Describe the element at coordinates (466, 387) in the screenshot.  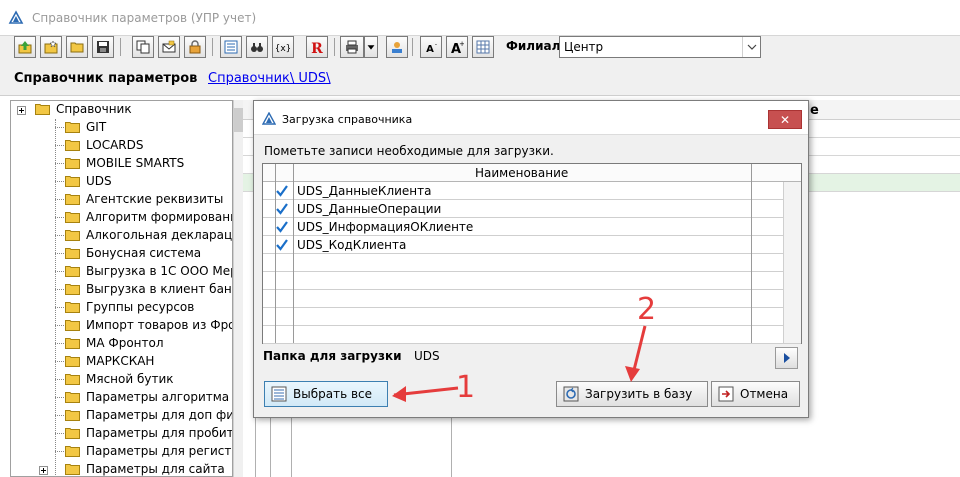
I see `annotation-number-1: 1` at that location.